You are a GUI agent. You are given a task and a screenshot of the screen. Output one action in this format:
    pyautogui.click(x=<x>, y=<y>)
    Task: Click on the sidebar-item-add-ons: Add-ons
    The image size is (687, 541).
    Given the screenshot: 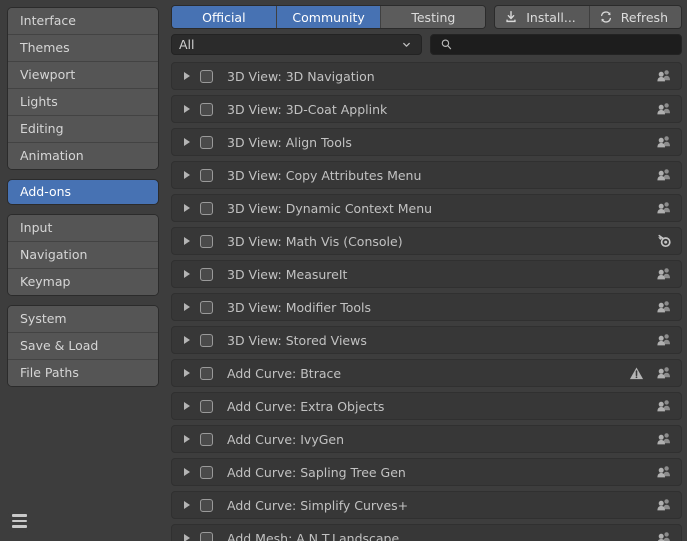 What is the action you would take?
    pyautogui.click(x=83, y=192)
    